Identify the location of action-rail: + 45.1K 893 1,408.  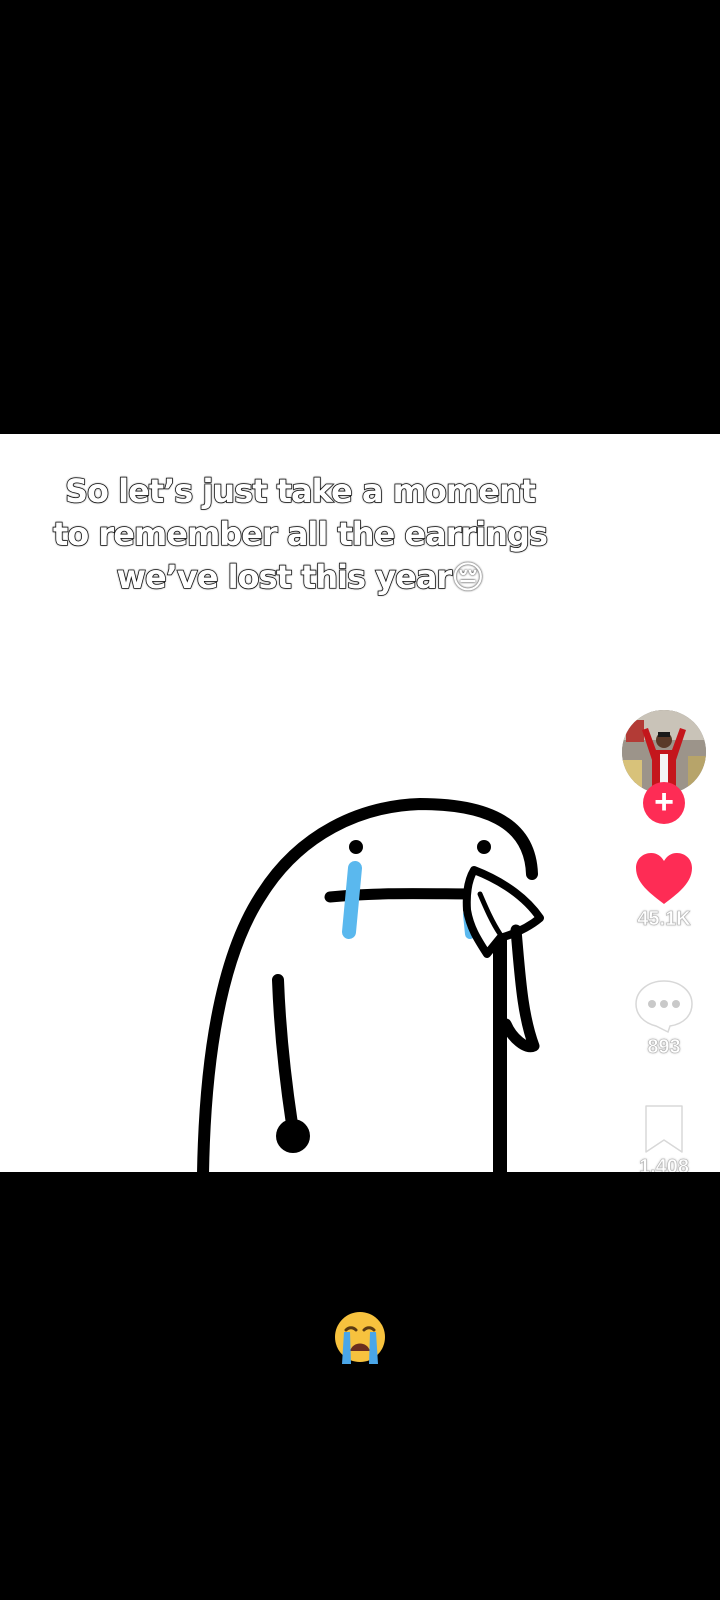
(664, 940).